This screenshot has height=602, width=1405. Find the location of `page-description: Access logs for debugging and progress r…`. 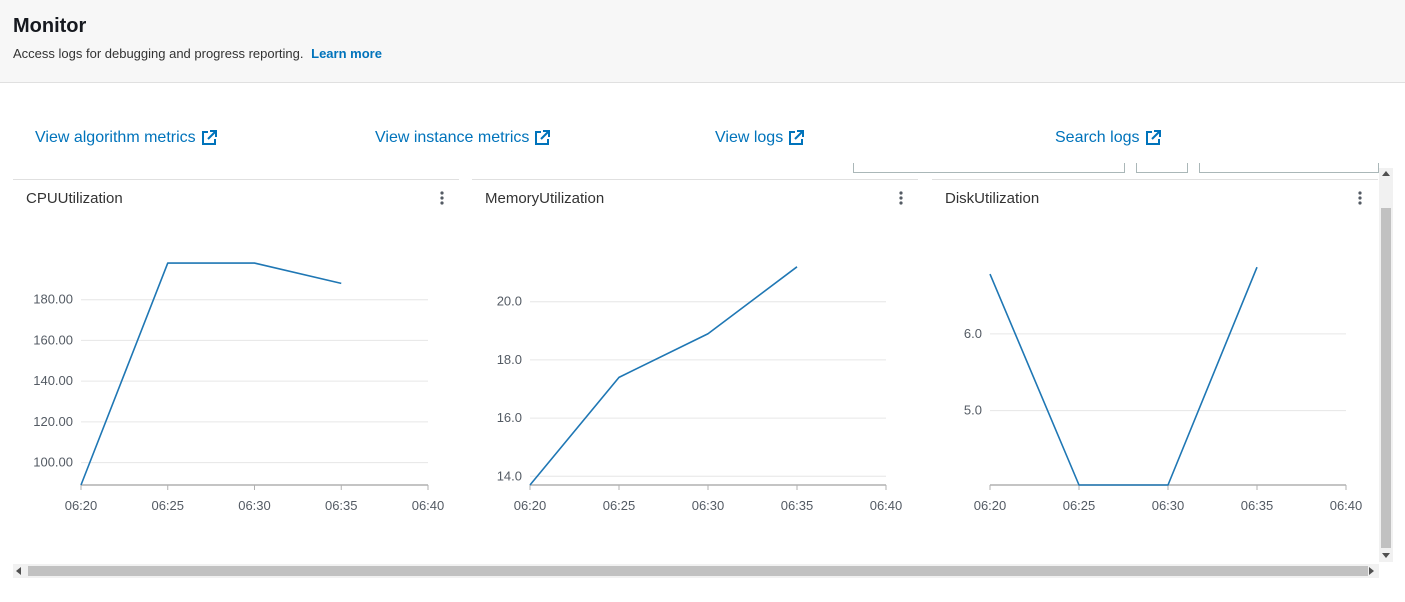

page-description: Access logs for debugging and progress r… is located at coordinates (197, 53).